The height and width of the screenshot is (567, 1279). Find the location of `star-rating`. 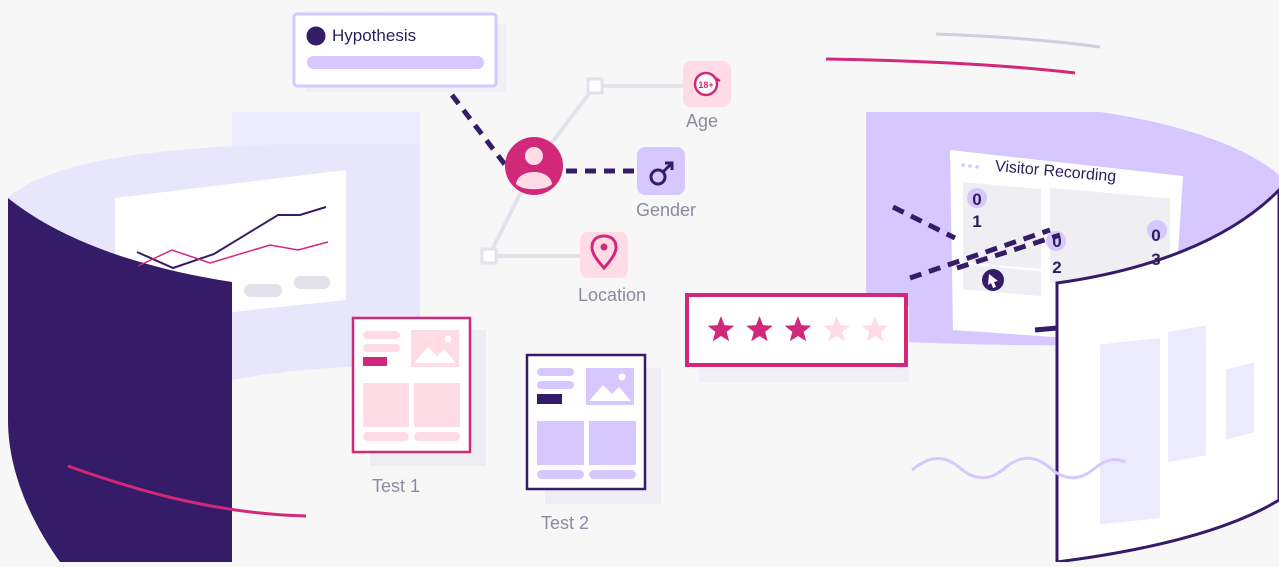

star-rating is located at coordinates (797, 337).